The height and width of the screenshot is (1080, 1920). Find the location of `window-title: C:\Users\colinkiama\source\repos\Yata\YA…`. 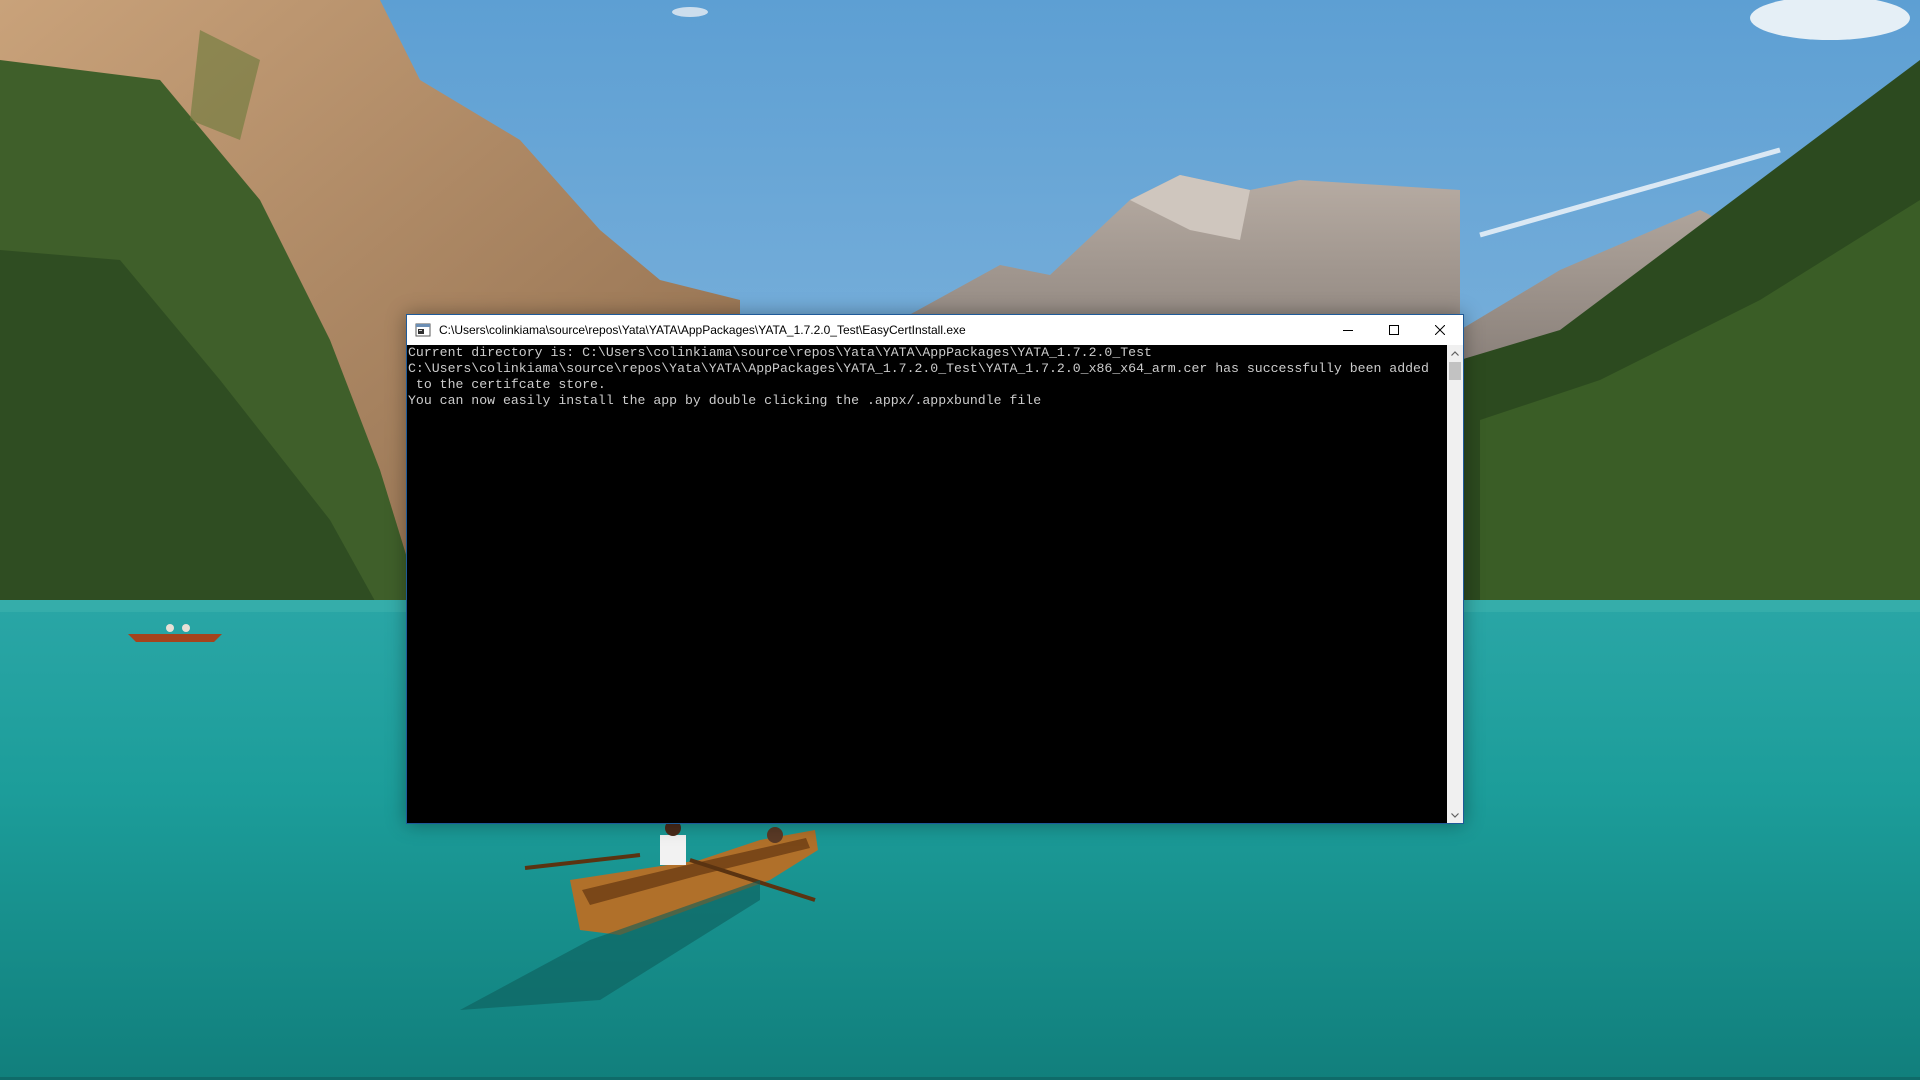

window-title: C:\Users\colinkiama\source\repos\Yata\YA… is located at coordinates (702, 330).